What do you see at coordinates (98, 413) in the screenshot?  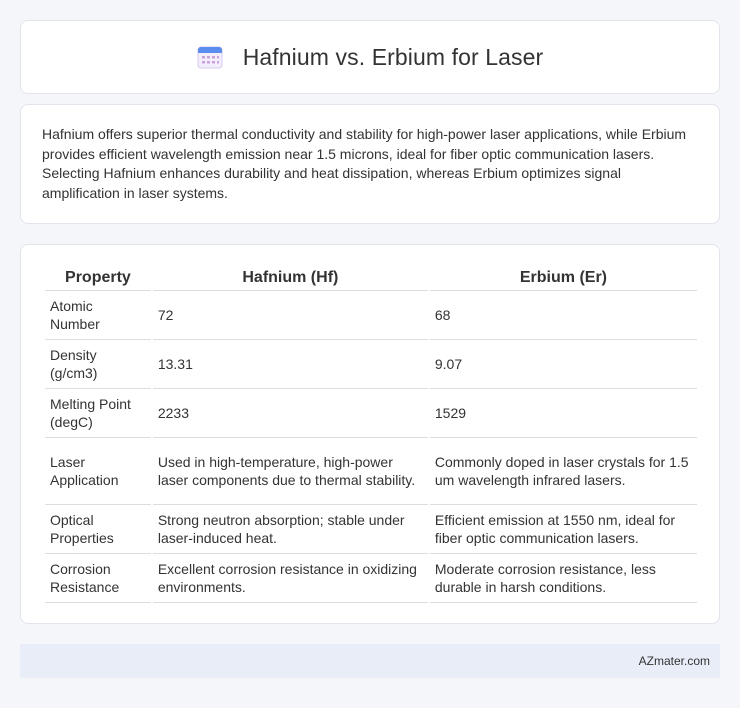 I see `cell-property: Melting Point (degC)` at bounding box center [98, 413].